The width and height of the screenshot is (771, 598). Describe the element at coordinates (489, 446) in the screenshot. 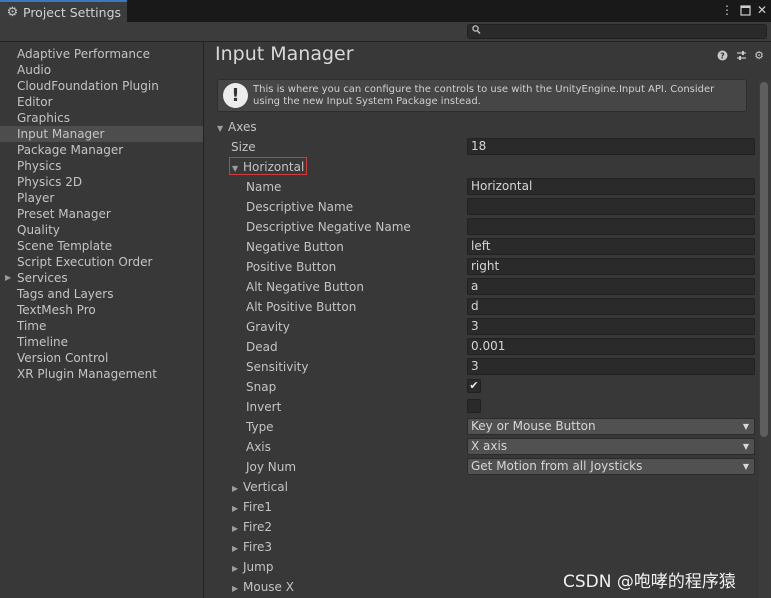

I see `axis-selected-value: X axis` at that location.